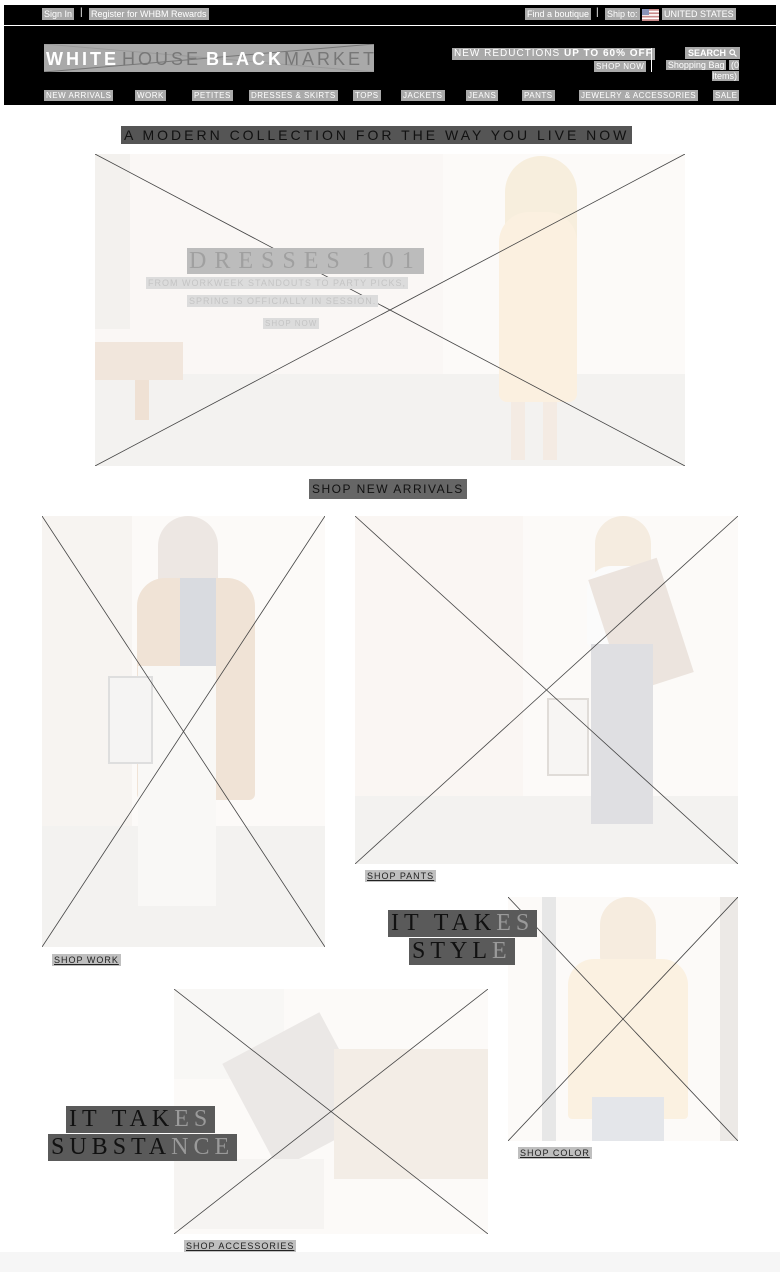 This screenshot has width=780, height=1272. Describe the element at coordinates (726, 95) in the screenshot. I see `nav-sale: Sale` at that location.